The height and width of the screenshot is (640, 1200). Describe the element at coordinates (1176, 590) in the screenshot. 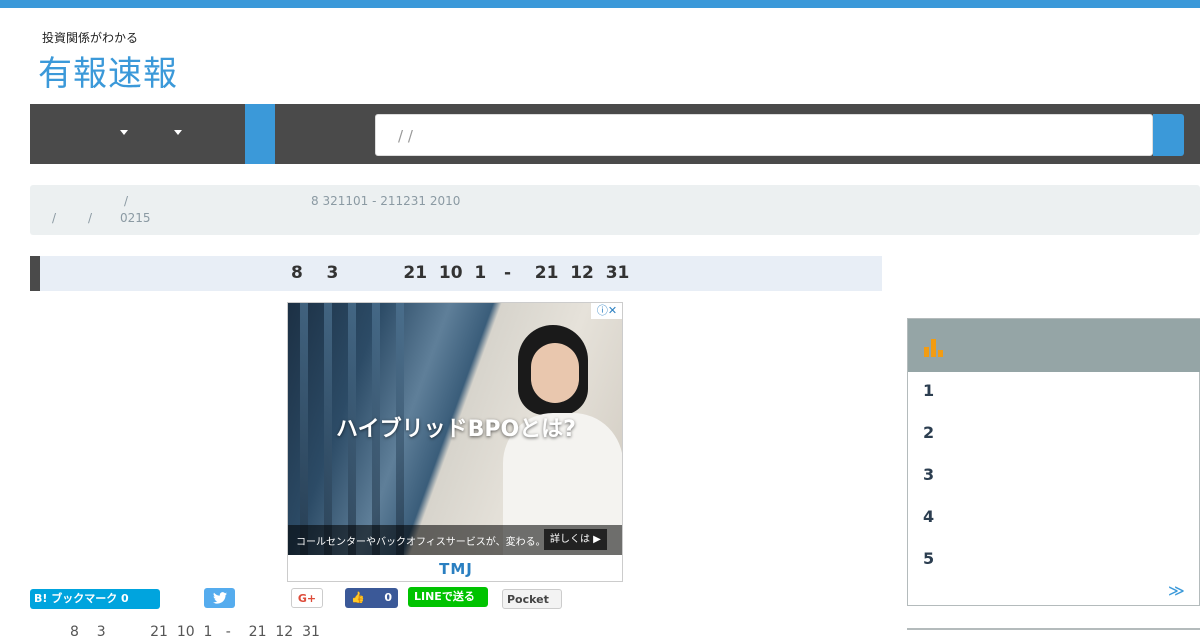

I see `ranking-more-link: ≫` at that location.